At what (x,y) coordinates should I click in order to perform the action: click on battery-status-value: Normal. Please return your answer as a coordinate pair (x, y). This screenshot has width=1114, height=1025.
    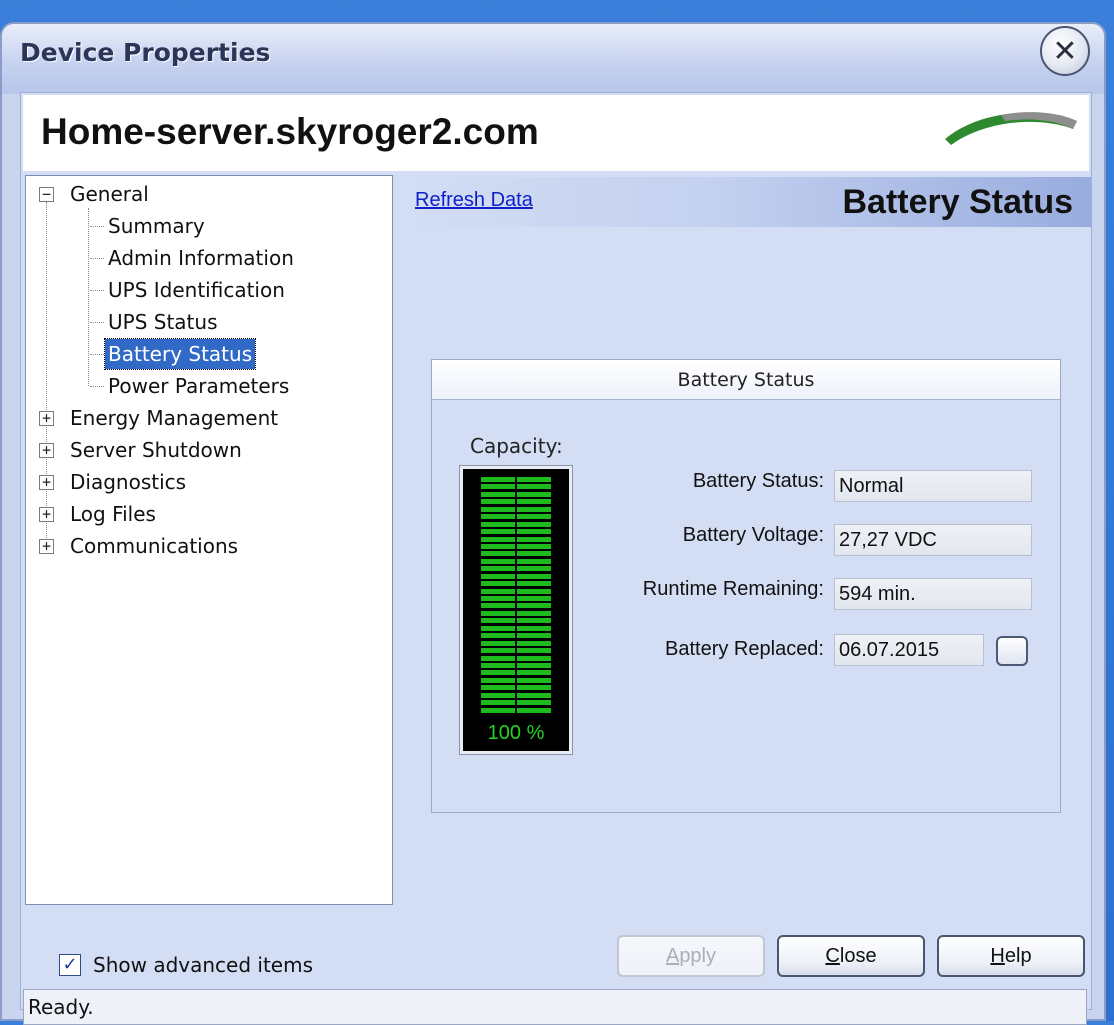
    Looking at the image, I should click on (933, 486).